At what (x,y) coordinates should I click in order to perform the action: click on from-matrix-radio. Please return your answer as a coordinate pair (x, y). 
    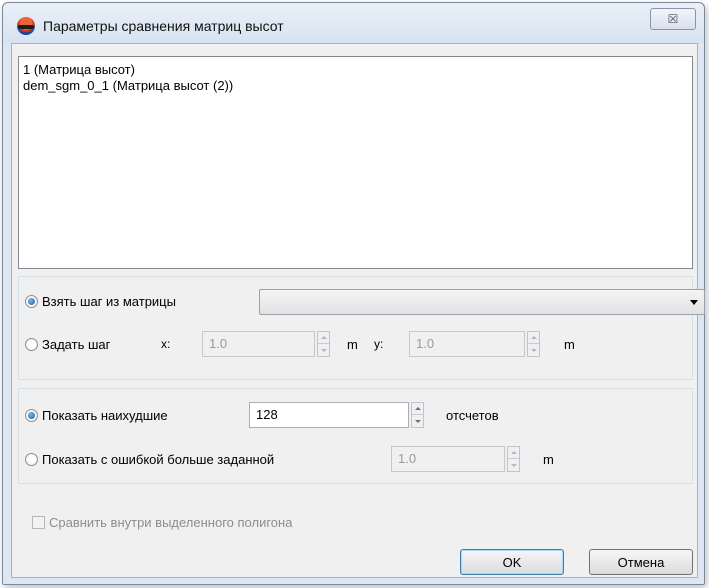
    Looking at the image, I should click on (31, 301).